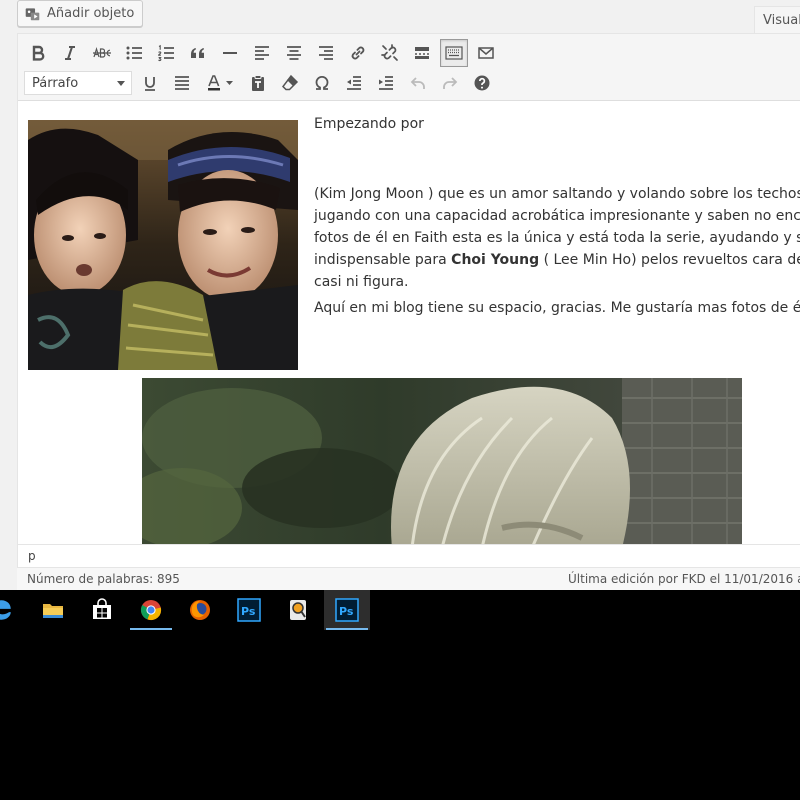  Describe the element at coordinates (418, 83) in the screenshot. I see `undo-button` at that location.